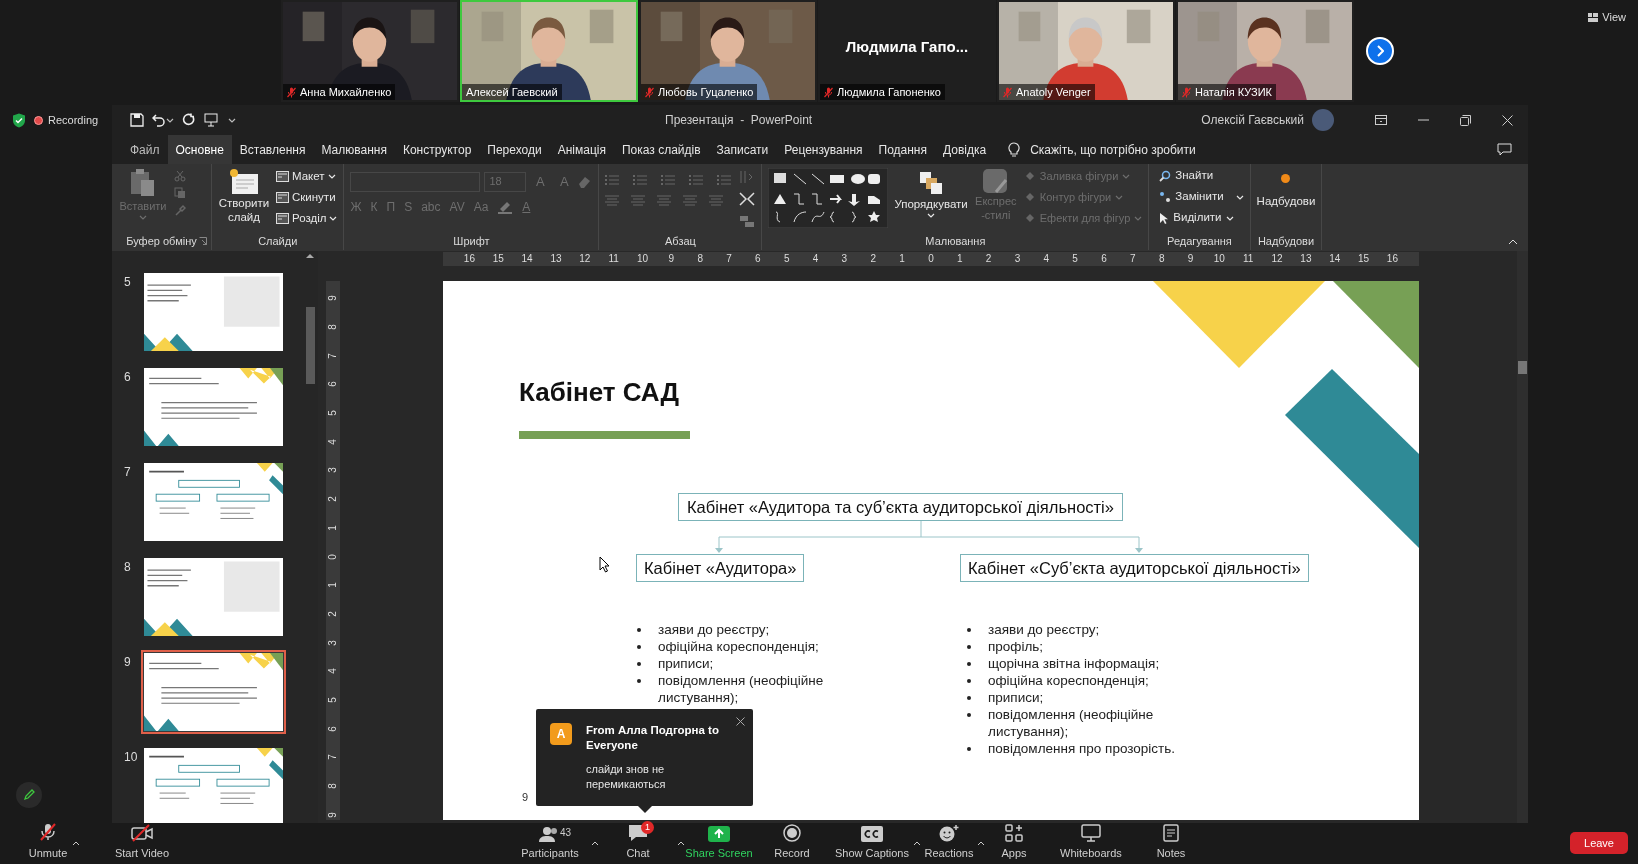 The width and height of the screenshot is (1638, 864). I want to click on next-page-button, so click(1380, 51).